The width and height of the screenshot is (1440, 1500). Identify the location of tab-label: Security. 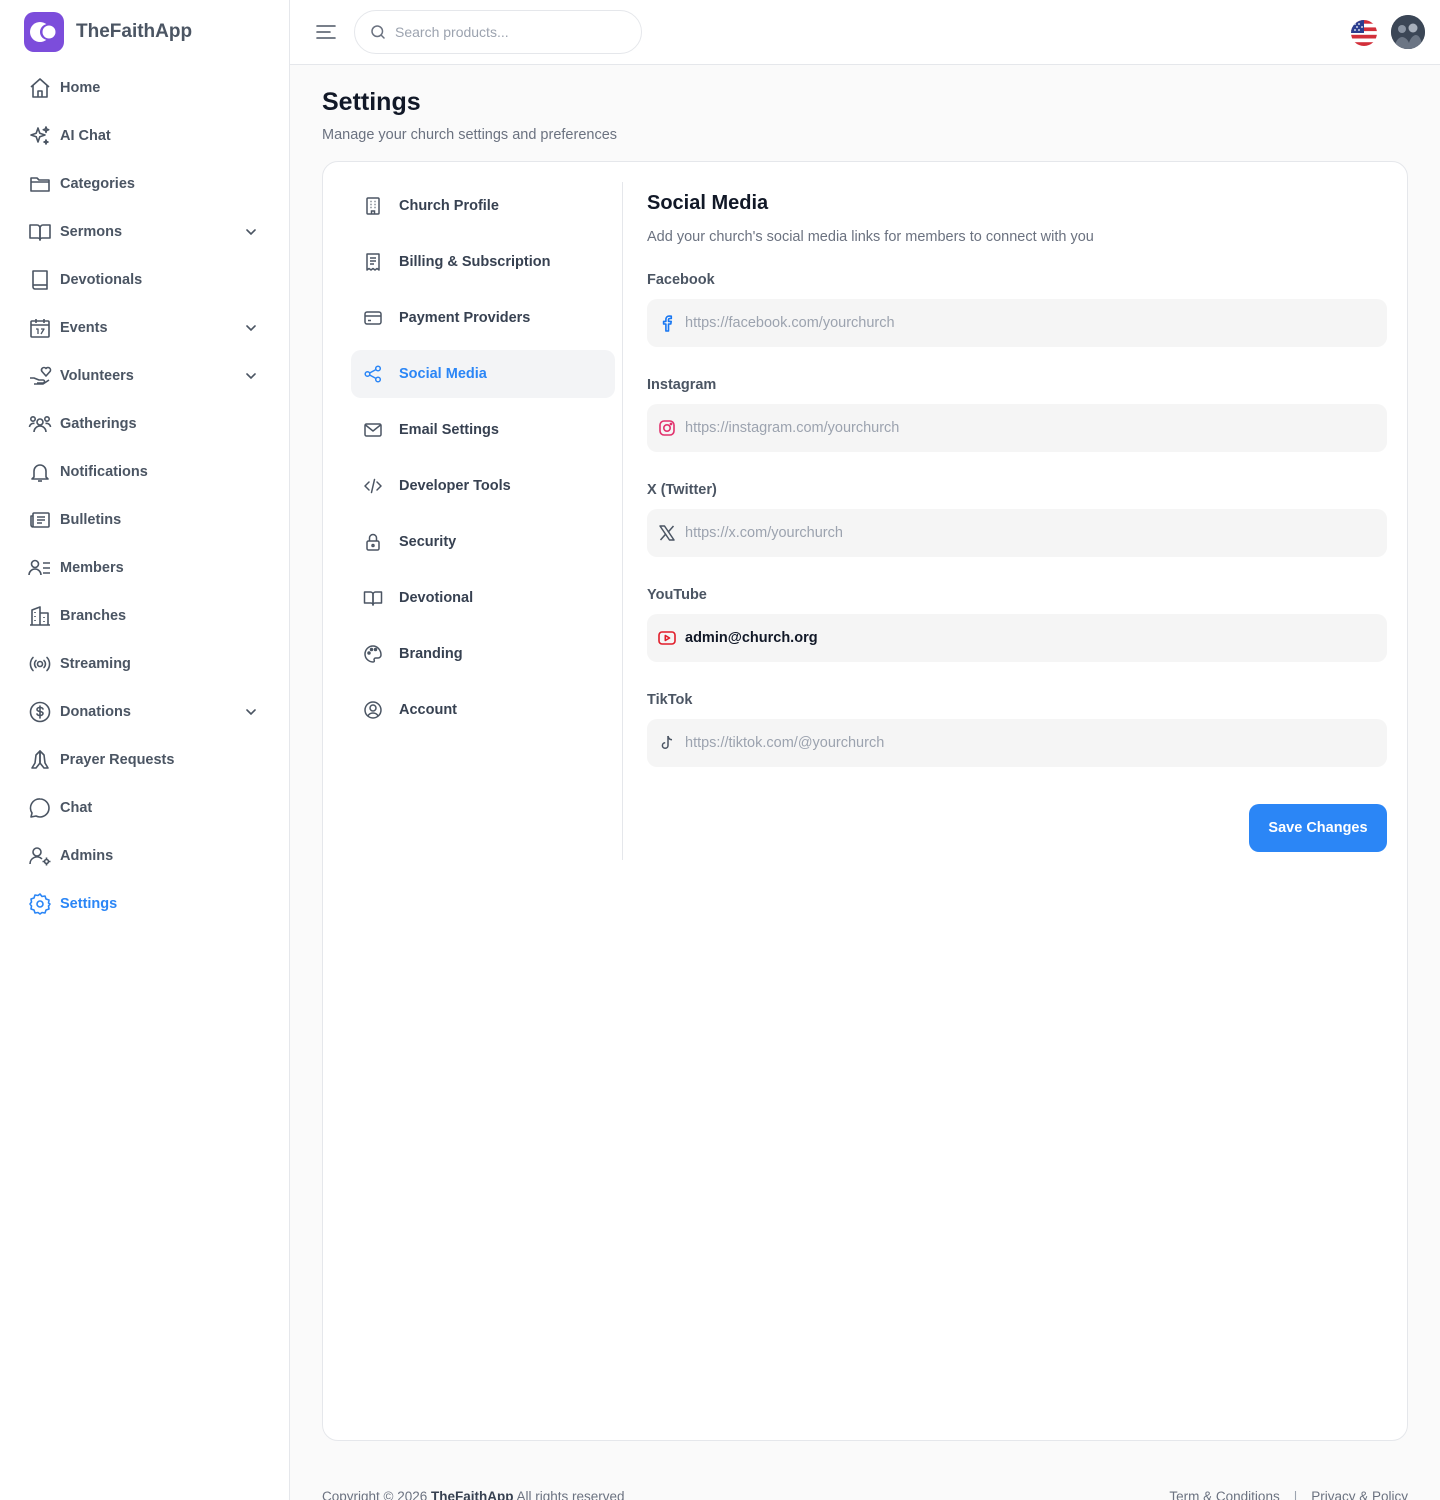
(428, 542).